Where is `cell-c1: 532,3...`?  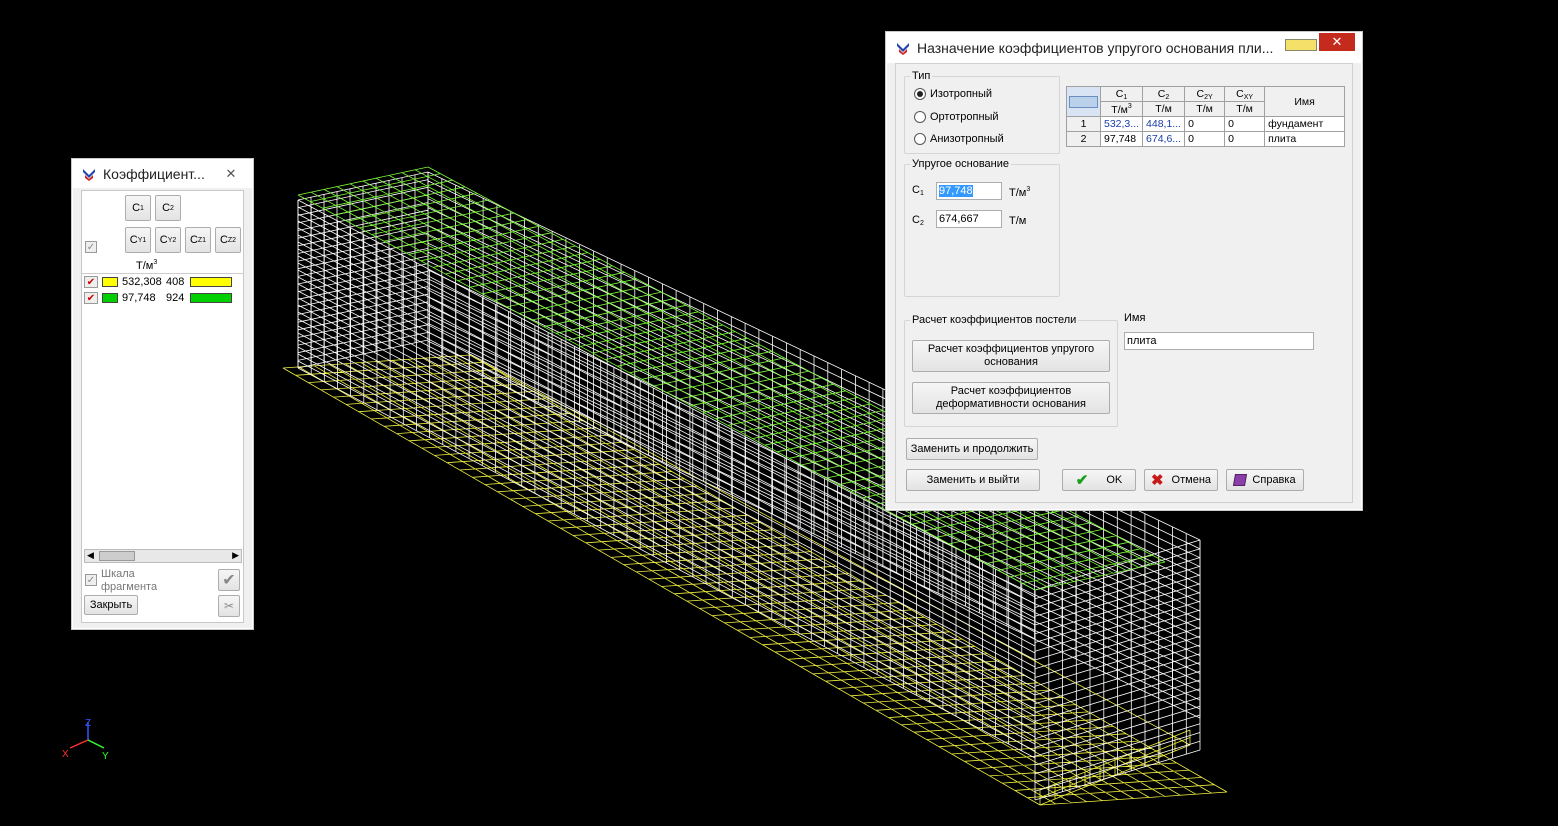
cell-c1: 532,3... is located at coordinates (1121, 124).